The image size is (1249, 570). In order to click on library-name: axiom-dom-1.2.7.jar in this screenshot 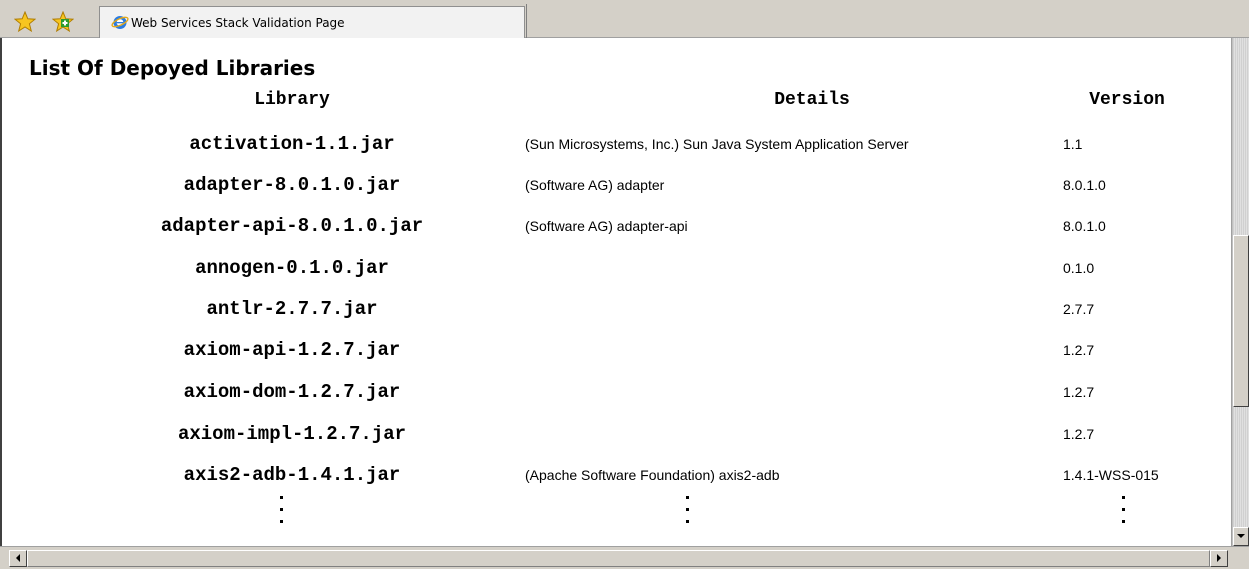, I will do `click(292, 392)`.